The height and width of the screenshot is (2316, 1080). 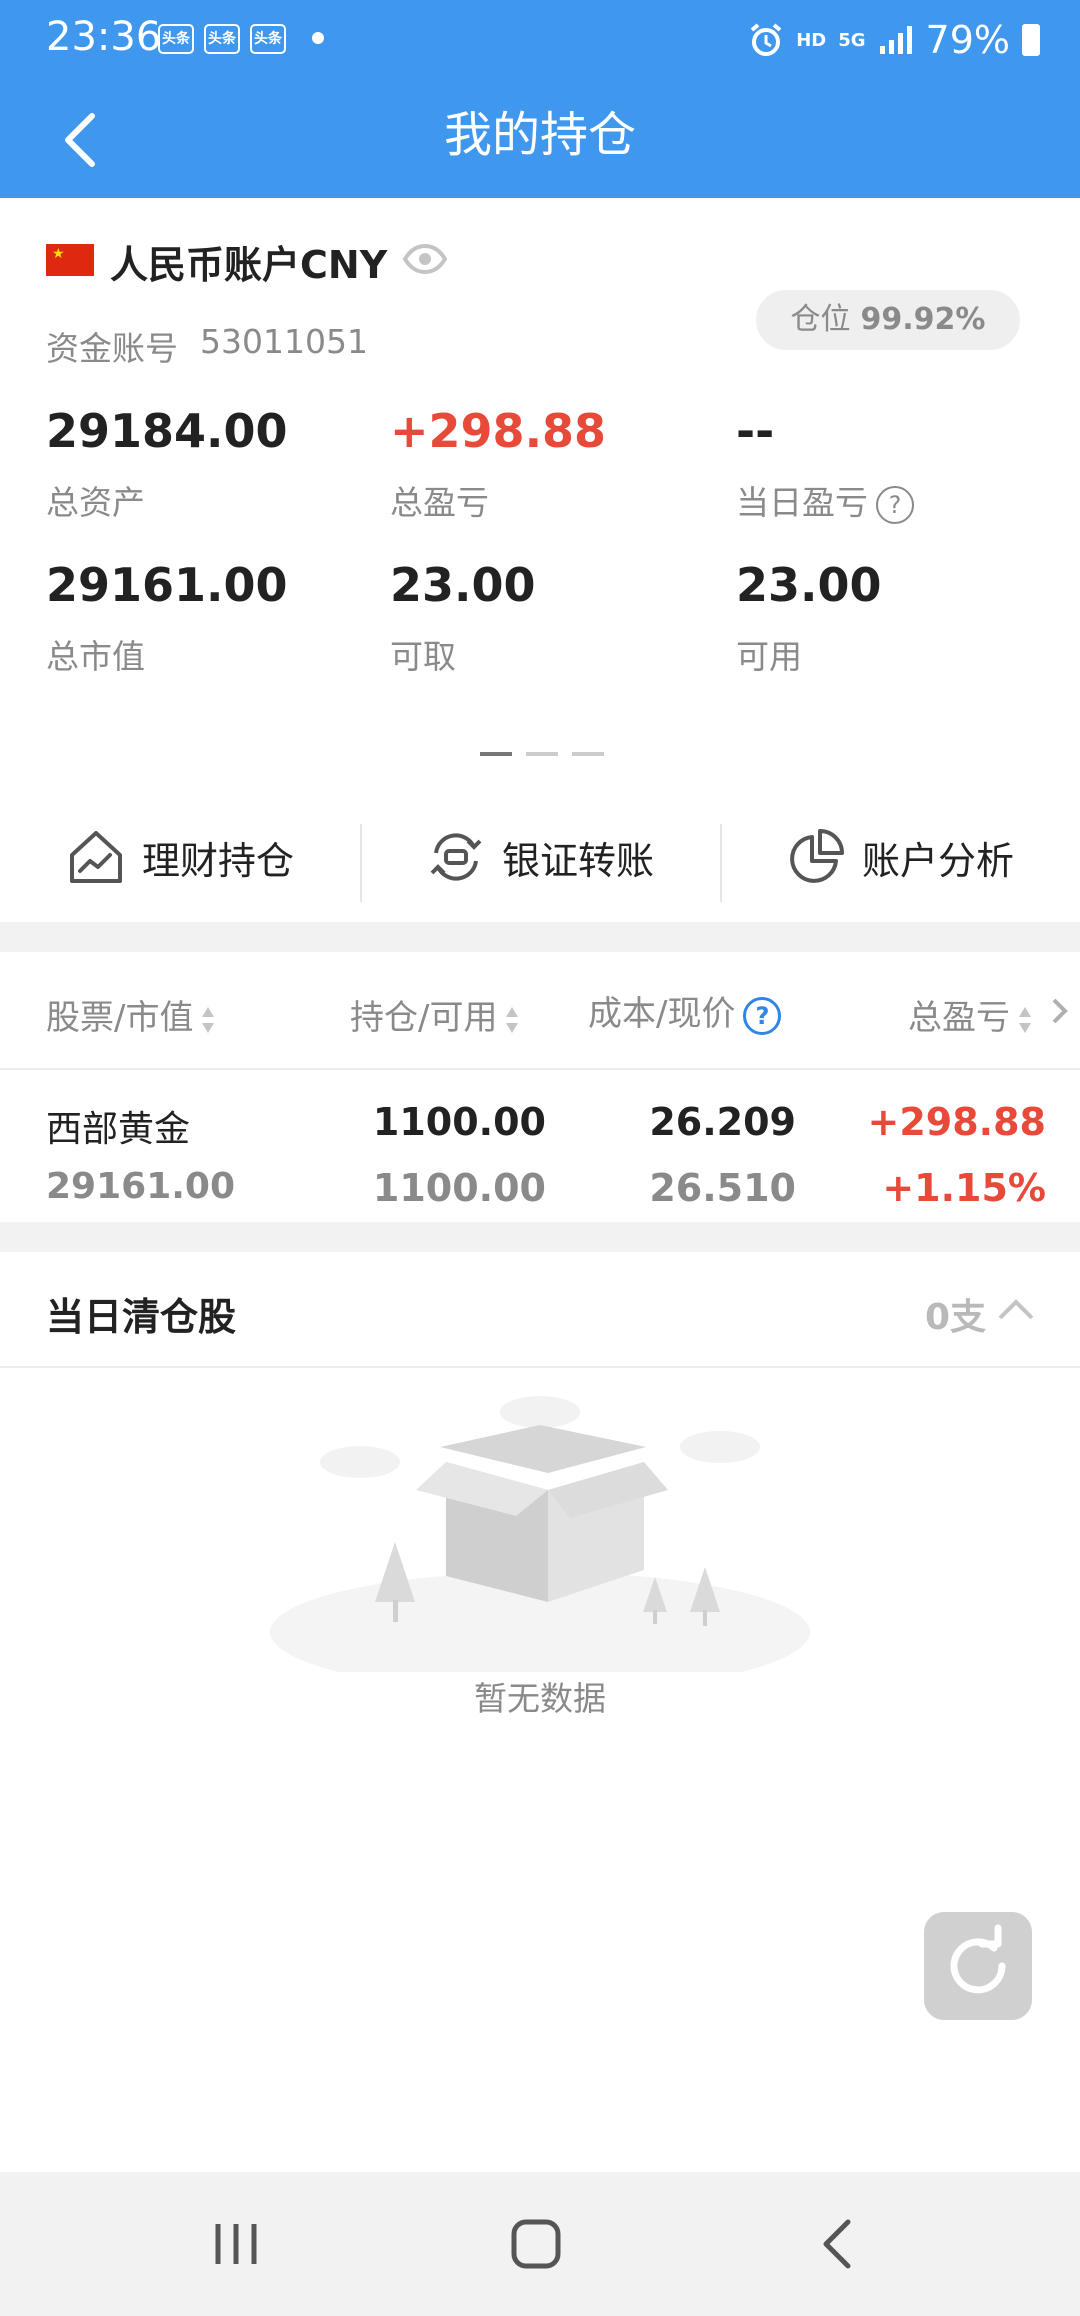 I want to click on metric-withdrawable: 23.00 可取, so click(x=463, y=618).